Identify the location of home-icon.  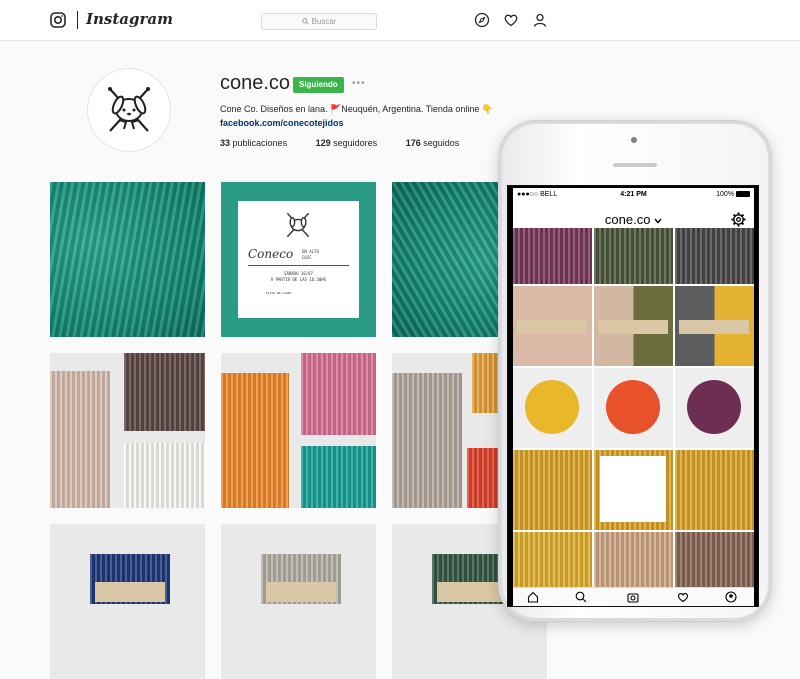
(533, 597).